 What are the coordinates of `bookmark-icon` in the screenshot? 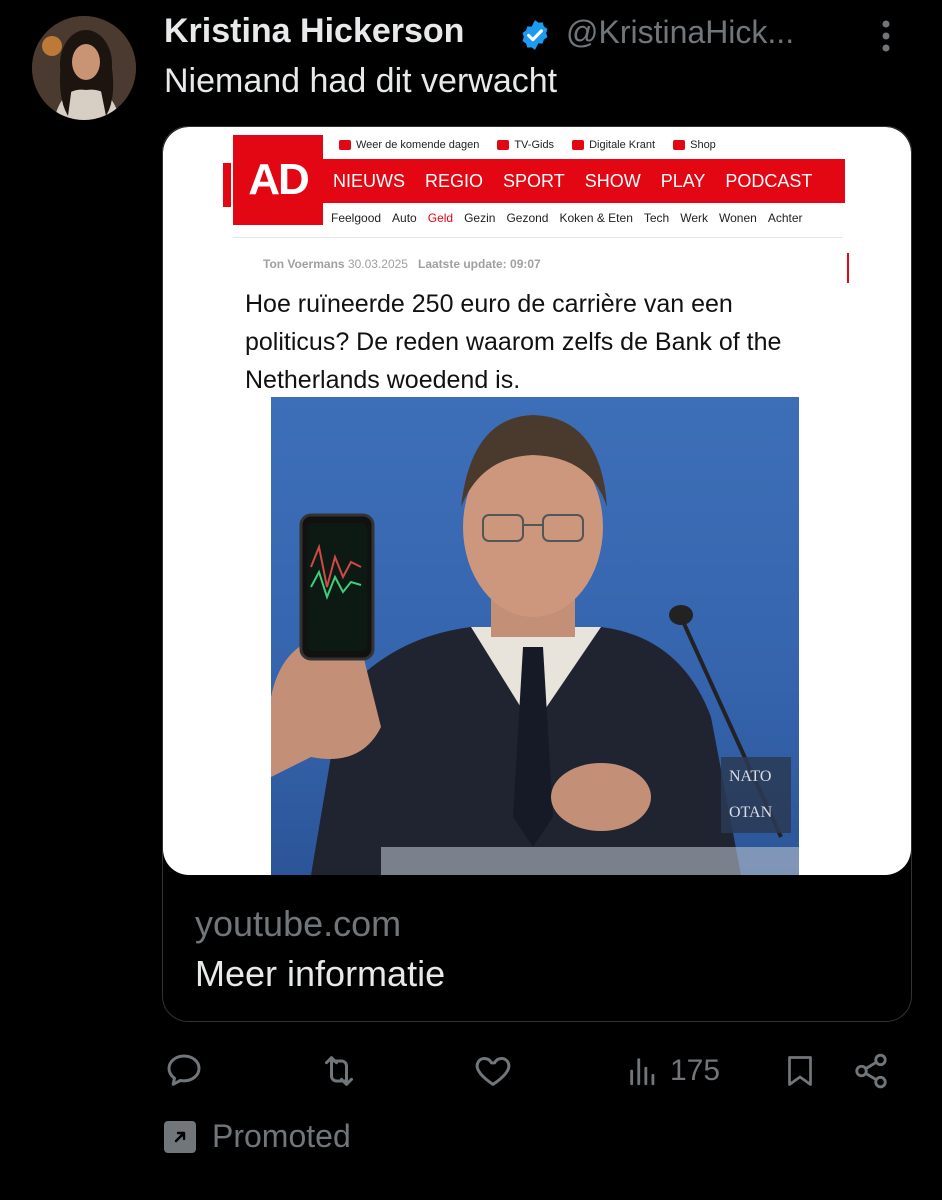 It's located at (800, 1071).